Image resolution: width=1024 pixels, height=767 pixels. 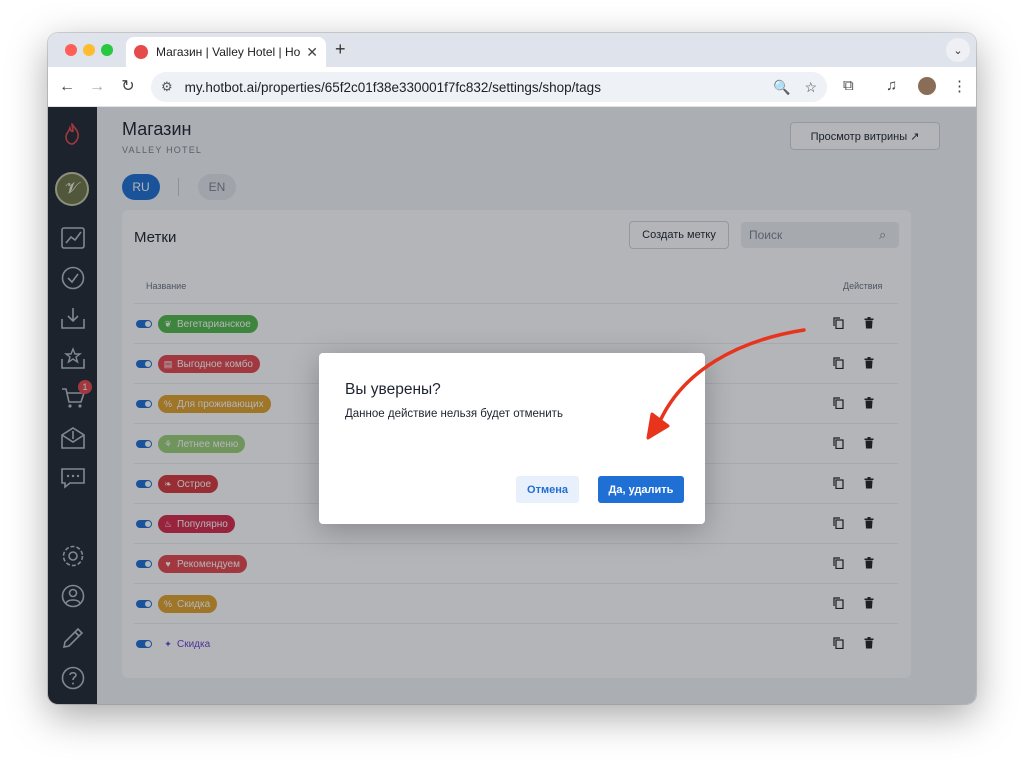 What do you see at coordinates (547, 489) in the screenshot?
I see `cancel-button: Отмена` at bounding box center [547, 489].